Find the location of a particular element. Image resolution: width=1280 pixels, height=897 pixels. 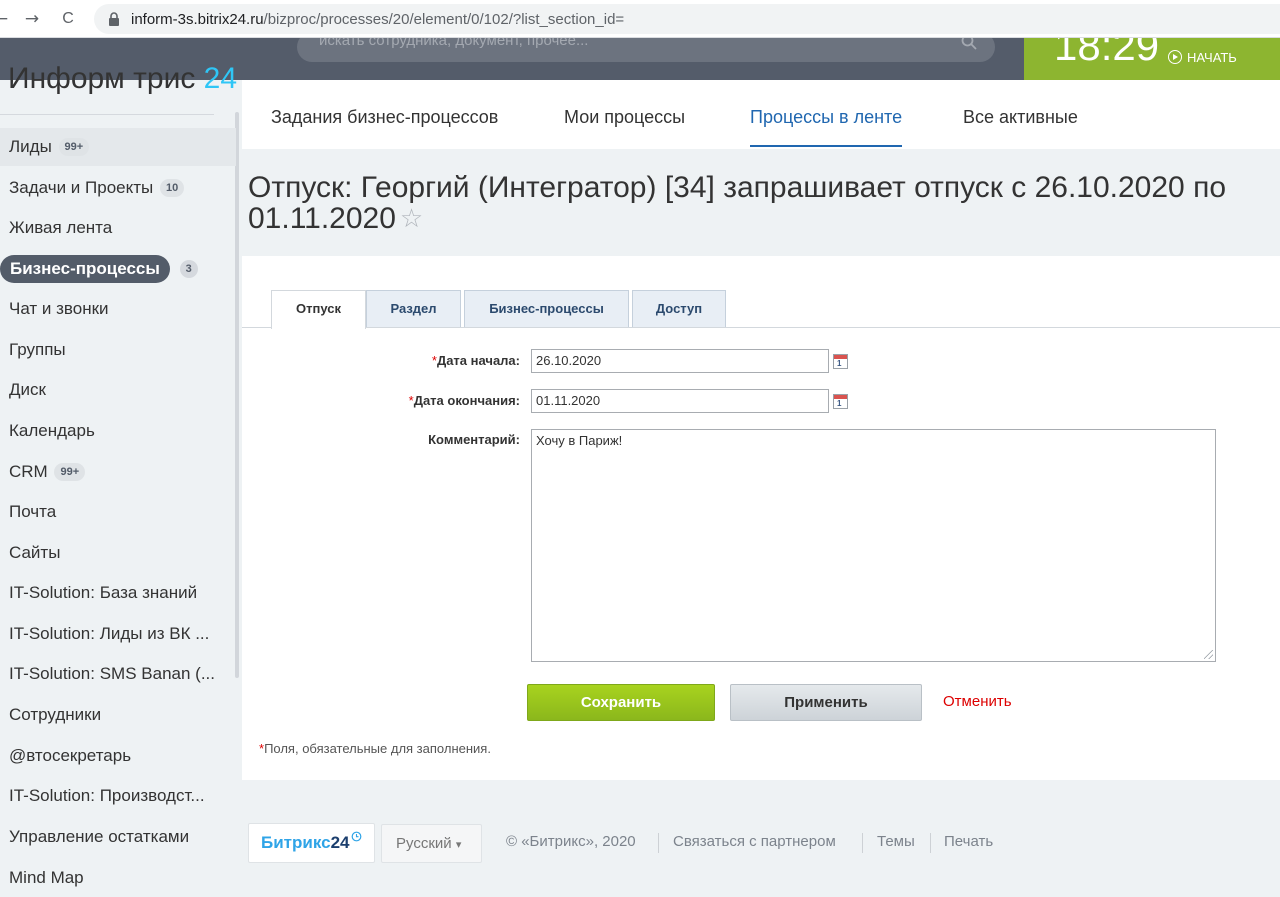

start-date-field: 26.10.2020 is located at coordinates (680, 361).